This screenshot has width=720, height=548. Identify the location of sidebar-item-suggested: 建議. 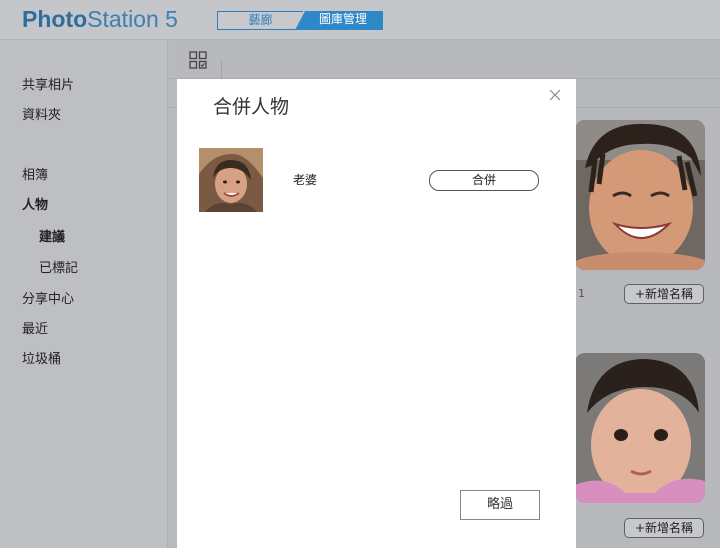
(52, 238).